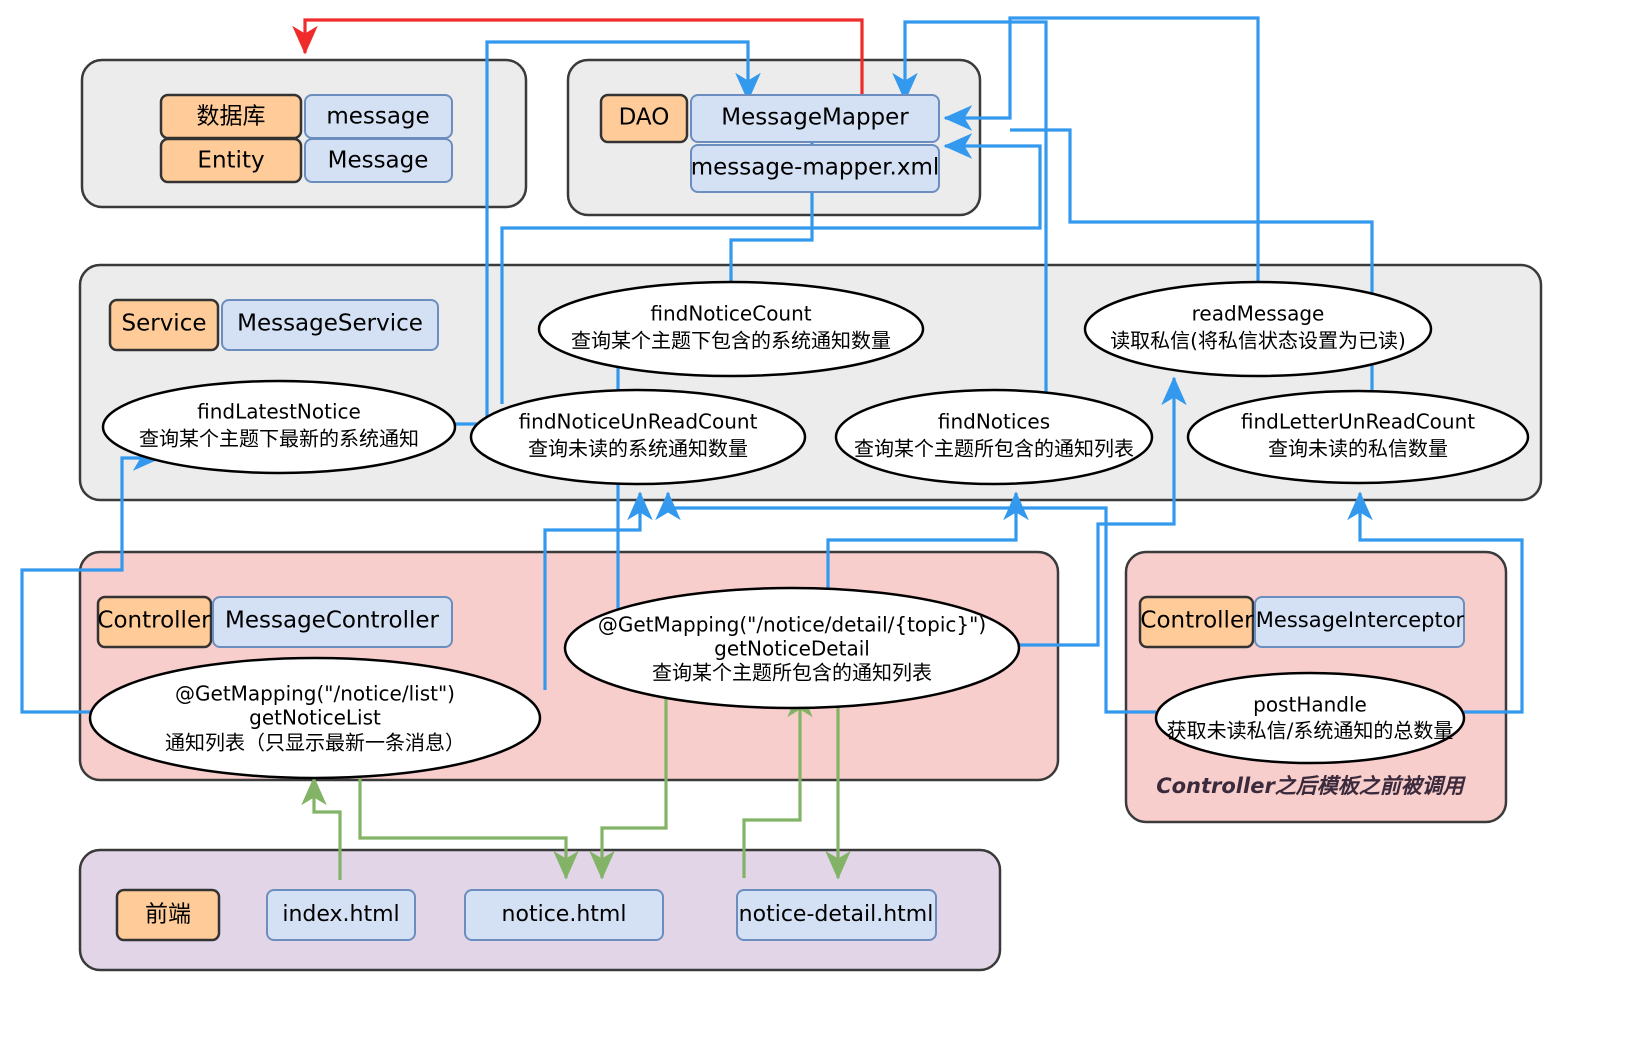 The width and height of the screenshot is (1643, 1064). I want to click on service-method-findnoticecount-name: findNoticeCount, so click(730, 314).